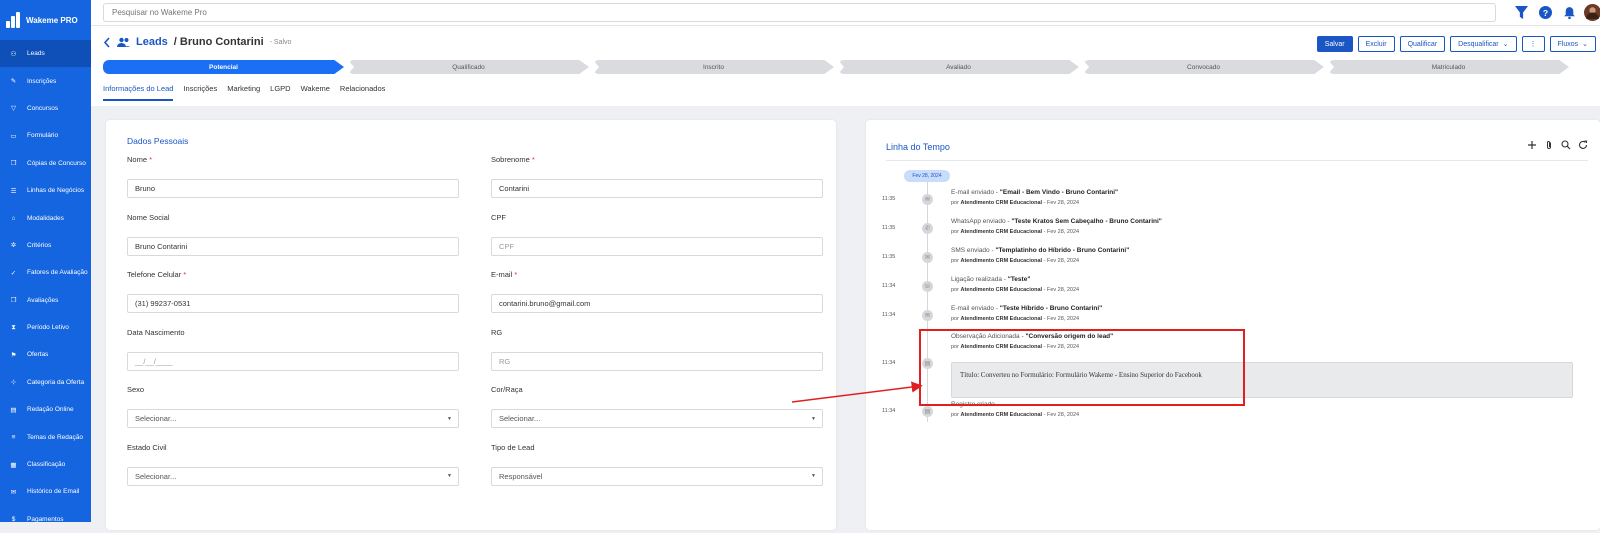 The width and height of the screenshot is (1600, 533). Describe the element at coordinates (45, 163) in the screenshot. I see `sidebar-item-cópias-de-concurso: ❐ Cópias de Concurso` at that location.